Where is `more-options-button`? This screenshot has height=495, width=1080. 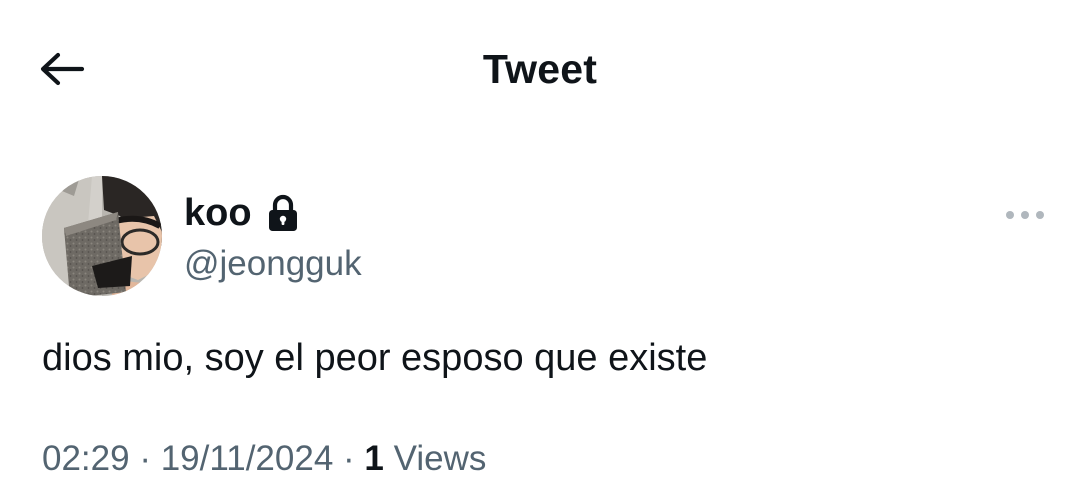 more-options-button is located at coordinates (1025, 215).